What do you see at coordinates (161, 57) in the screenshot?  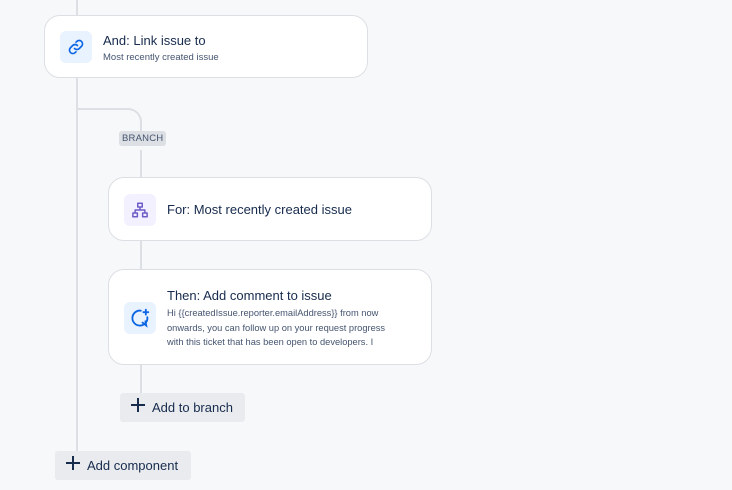 I see `link-card-subtitle: Most recently created issue` at bounding box center [161, 57].